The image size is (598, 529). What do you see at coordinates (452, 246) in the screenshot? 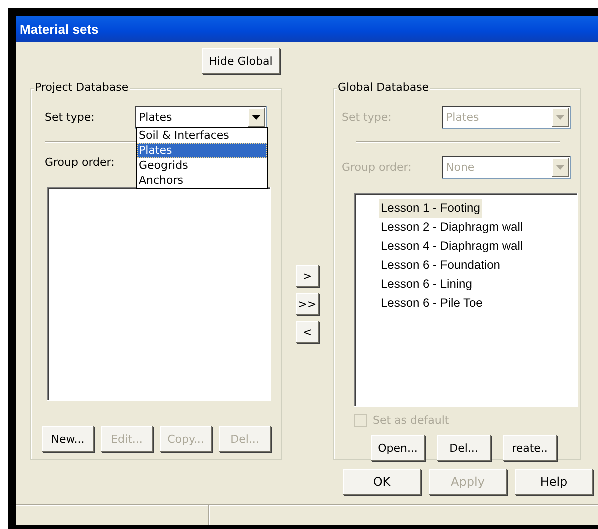
I see `list-item: Lesson 4 - Diaphragm wall` at bounding box center [452, 246].